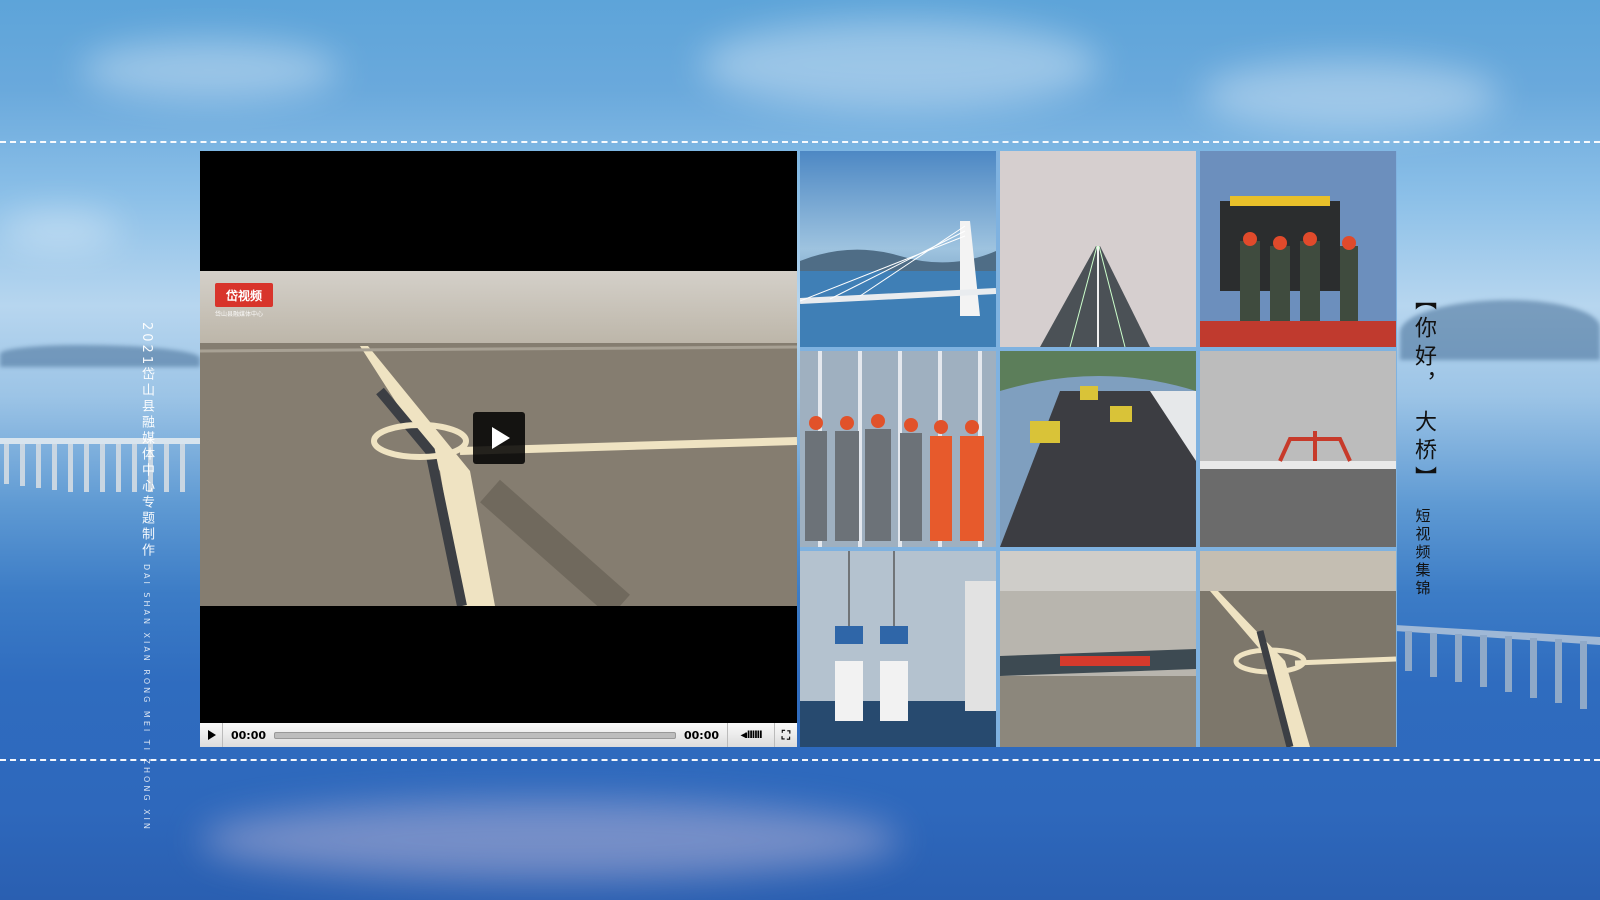 This screenshot has width=1600, height=900. Describe the element at coordinates (1422, 553) in the screenshot. I see `title-subtitle: 短视频集锦` at that location.